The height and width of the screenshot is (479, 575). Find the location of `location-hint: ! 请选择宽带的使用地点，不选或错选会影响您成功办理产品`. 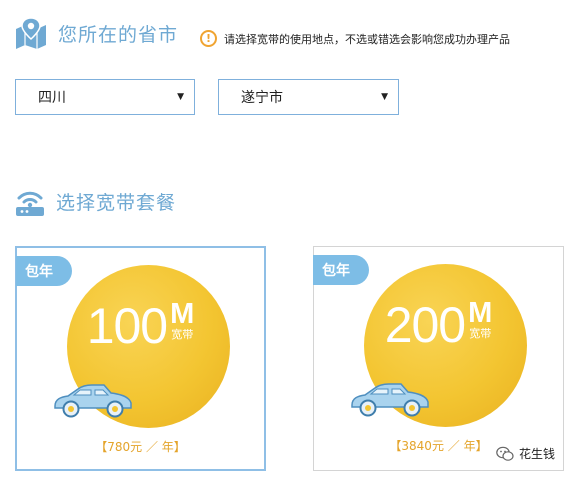

location-hint: ! 请选择宽带的使用地点，不选或错选会影响您成功办理产品 is located at coordinates (355, 38).